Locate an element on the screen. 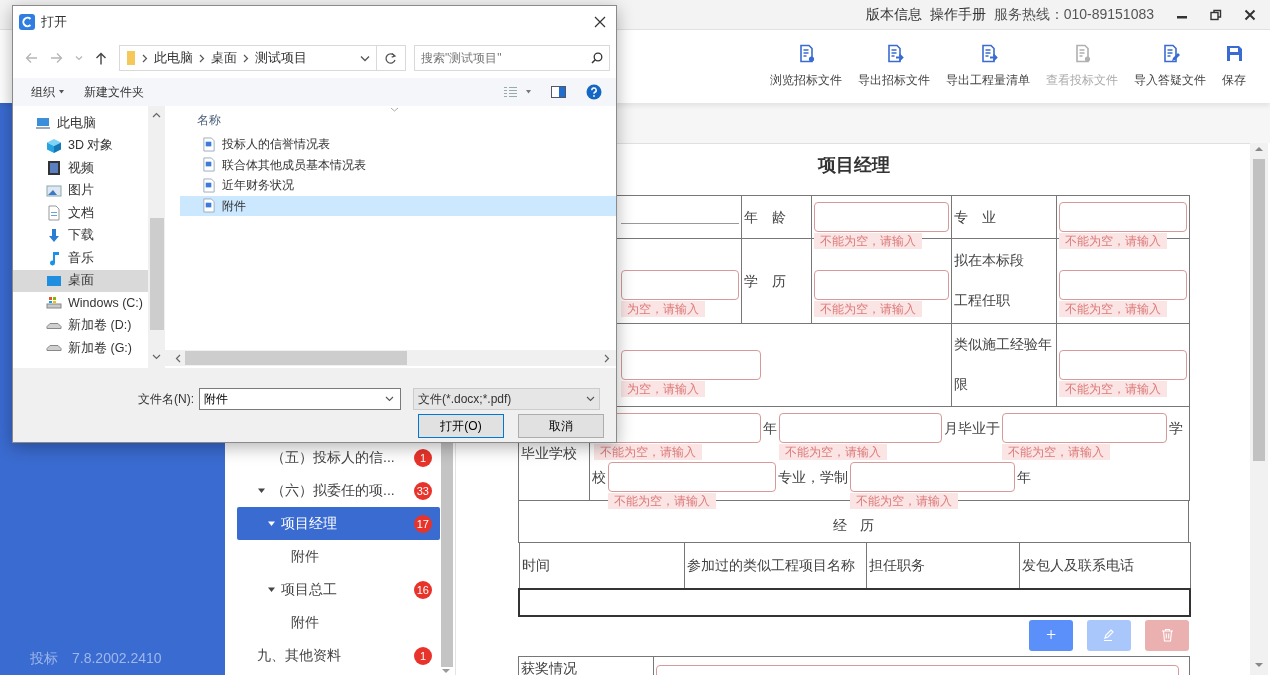 This screenshot has width=1270, height=675. breadcrumb-item: 桌面 is located at coordinates (224, 58).